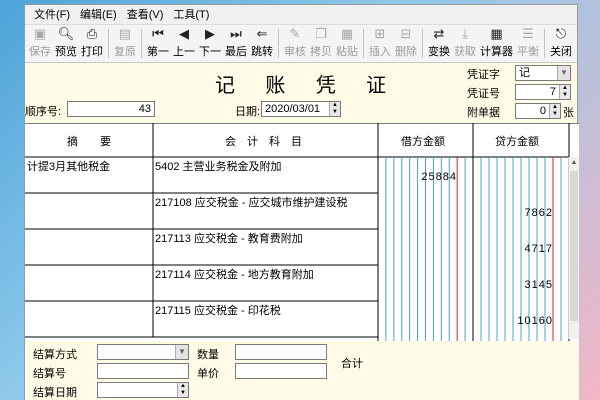 The width and height of the screenshot is (600, 400). I want to click on entry-credit: 4717, so click(538, 249).